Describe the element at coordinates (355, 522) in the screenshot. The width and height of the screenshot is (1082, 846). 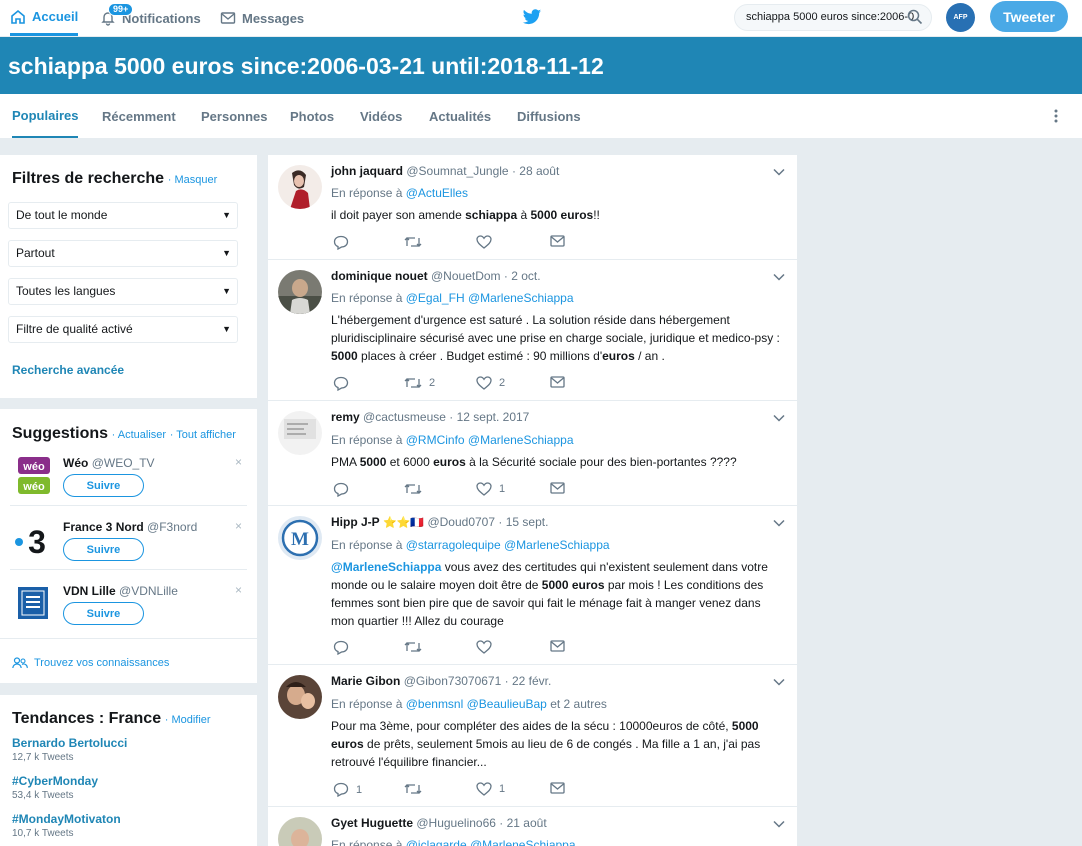
I see `tweet-author-name: Hipp J-P` at that location.